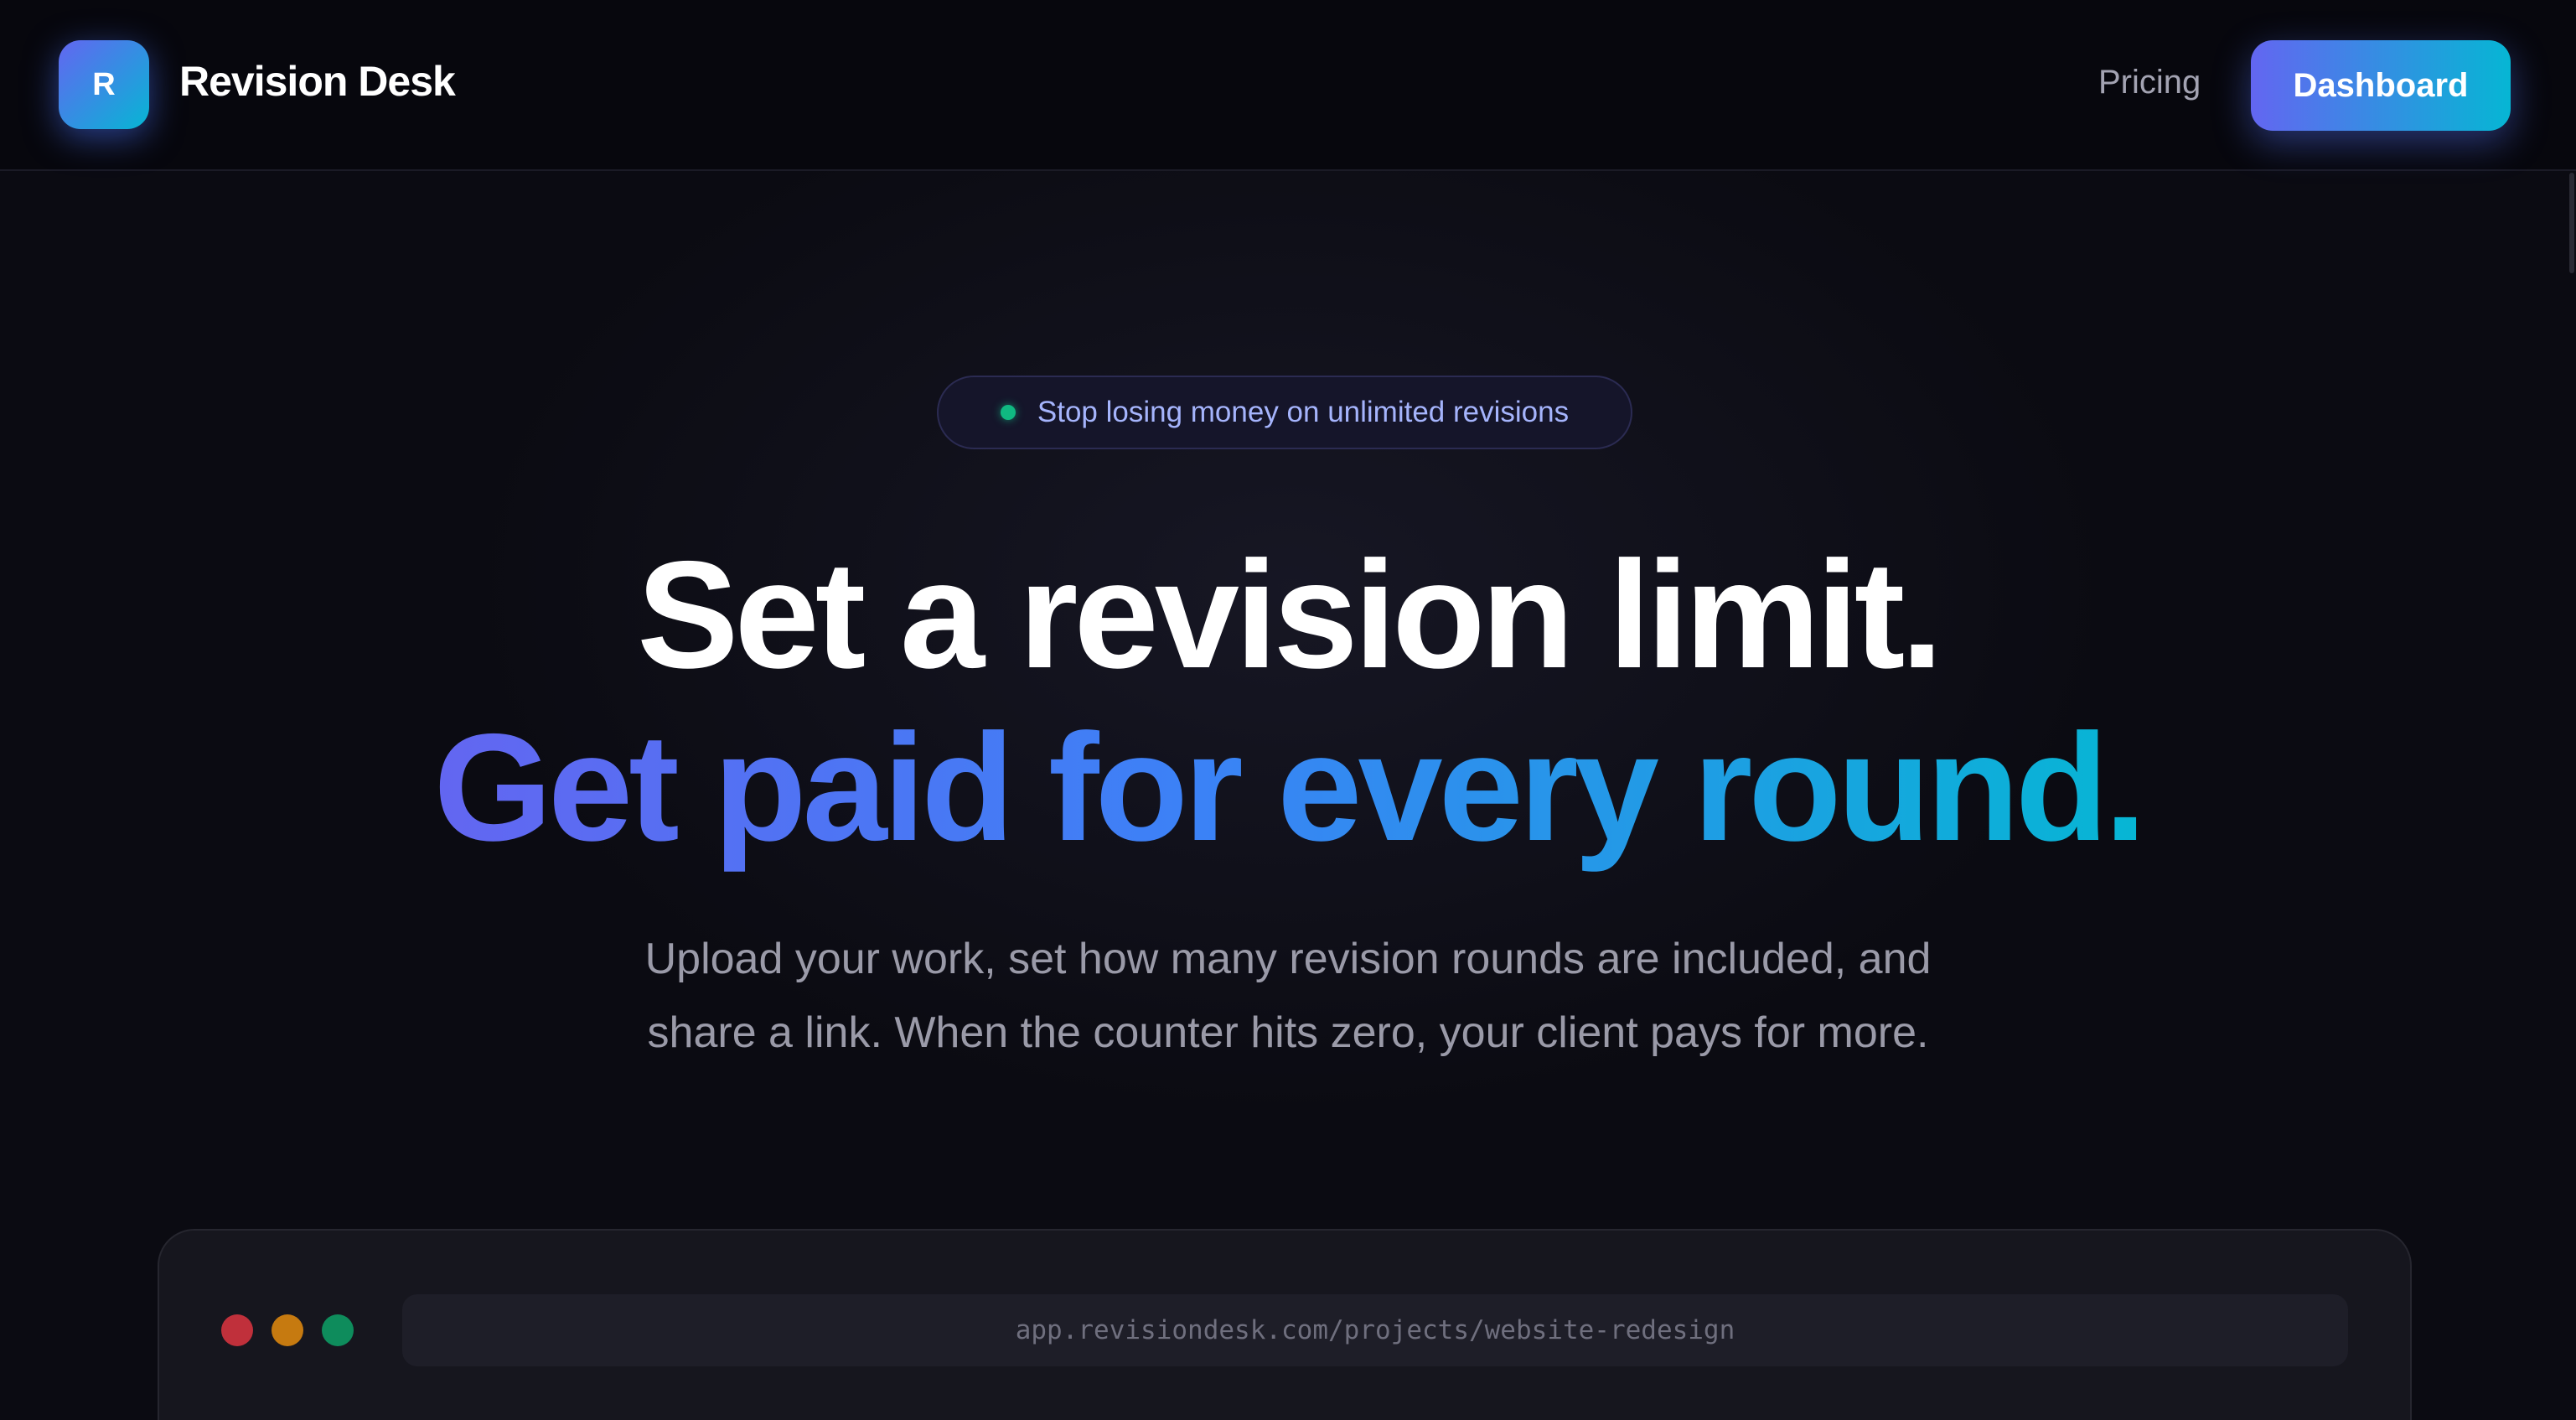 This screenshot has height=1420, width=2576. What do you see at coordinates (1288, 85) in the screenshot?
I see `top-navbar: R Revision Desk Pricing Dashboard` at bounding box center [1288, 85].